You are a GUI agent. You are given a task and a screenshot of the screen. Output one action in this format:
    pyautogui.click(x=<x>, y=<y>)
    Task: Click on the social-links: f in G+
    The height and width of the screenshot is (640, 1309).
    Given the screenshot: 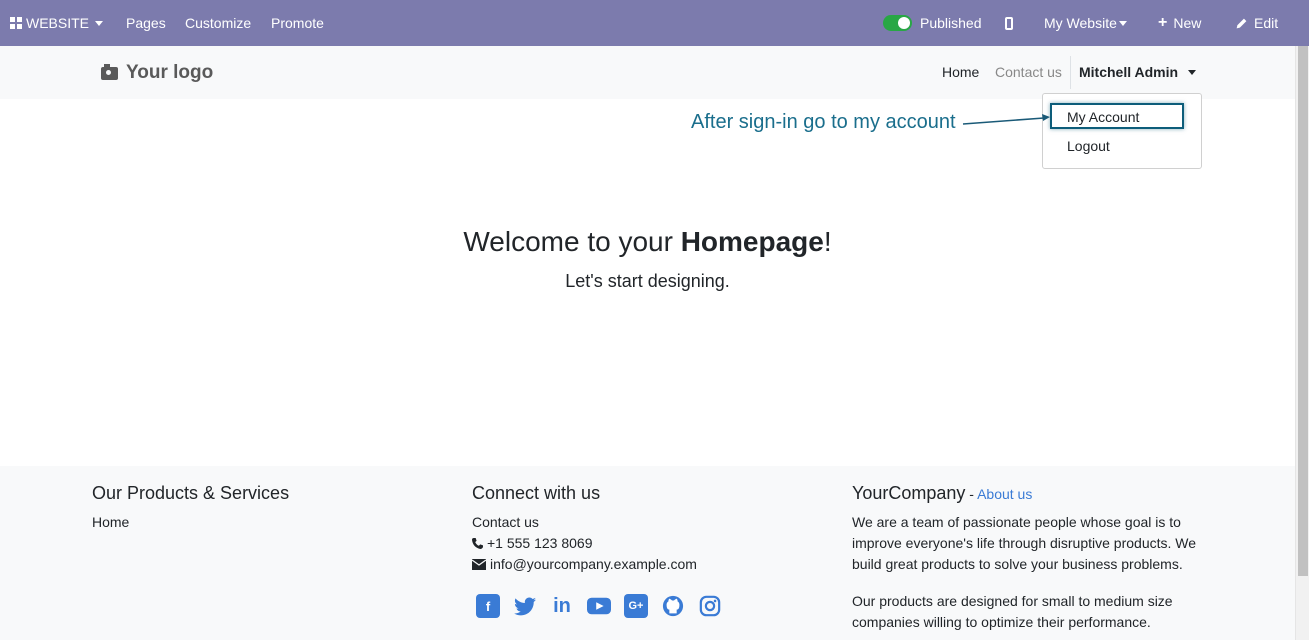 What is the action you would take?
    pyautogui.click(x=605, y=606)
    